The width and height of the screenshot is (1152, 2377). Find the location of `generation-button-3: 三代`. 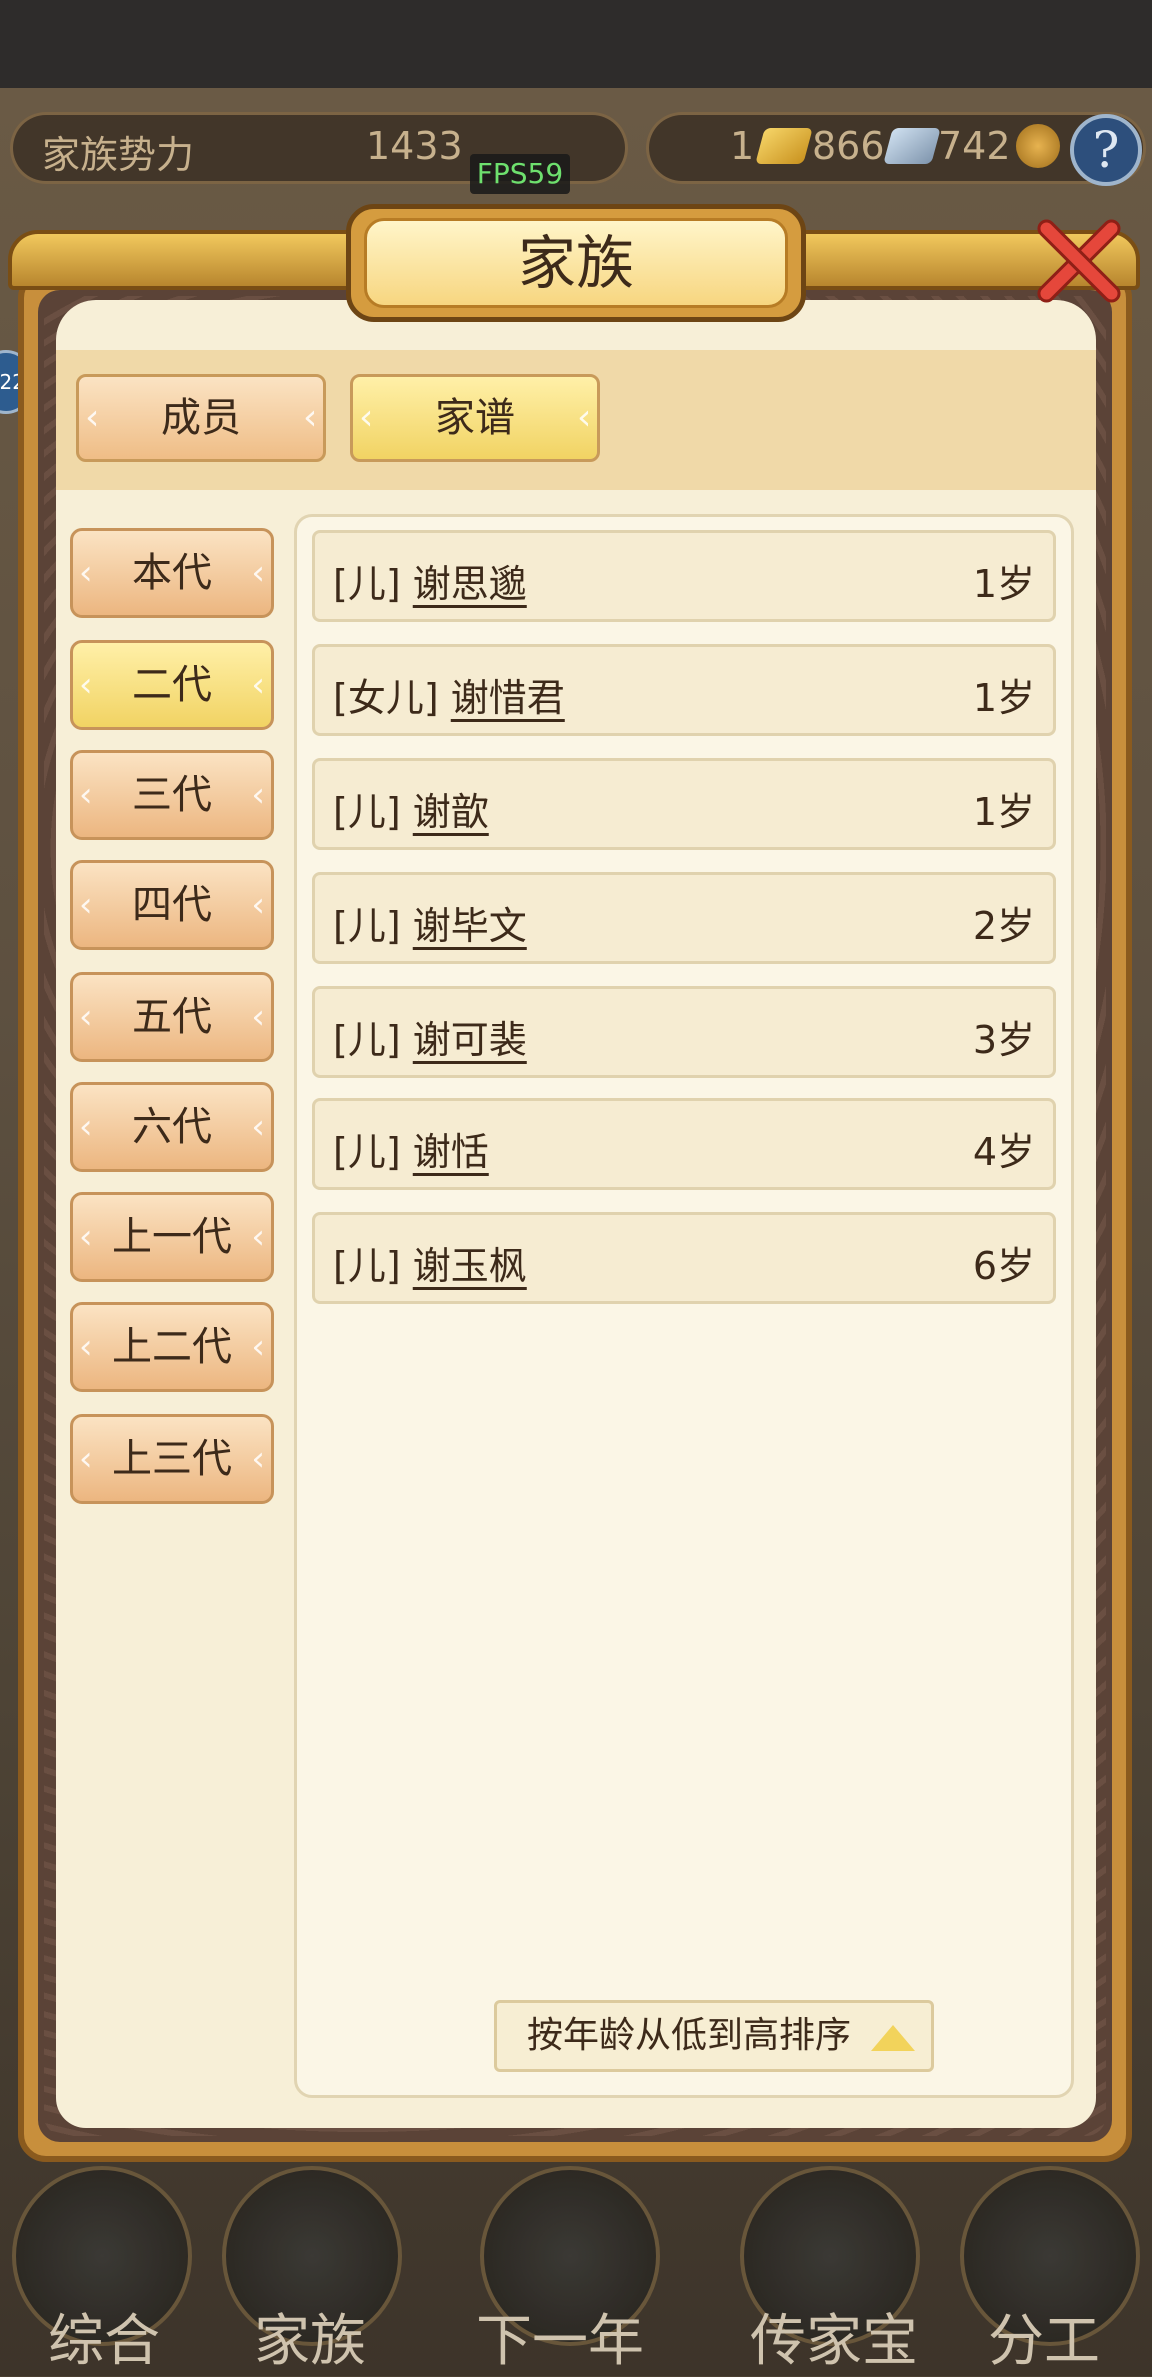

generation-button-3: 三代 is located at coordinates (172, 795).